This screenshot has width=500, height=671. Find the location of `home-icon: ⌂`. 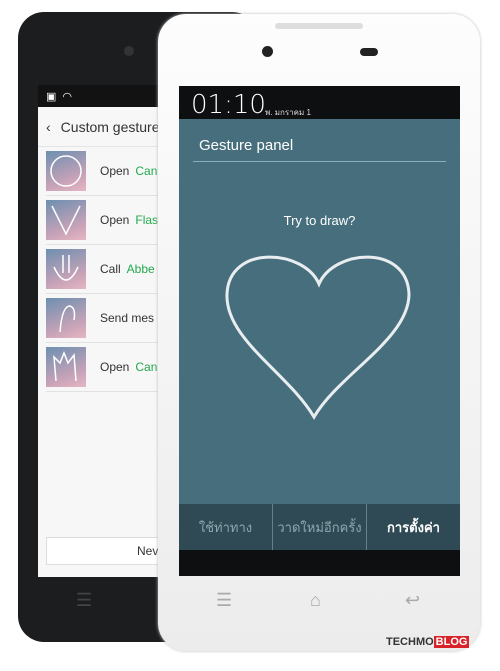

home-icon: ⌂ is located at coordinates (315, 600).